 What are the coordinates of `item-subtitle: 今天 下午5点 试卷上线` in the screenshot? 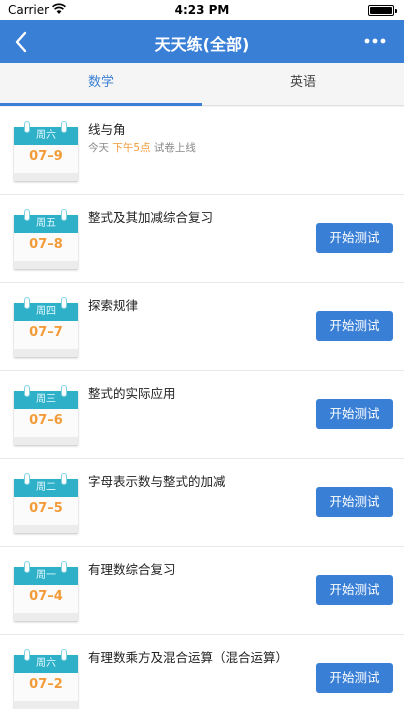 It's located at (142, 147).